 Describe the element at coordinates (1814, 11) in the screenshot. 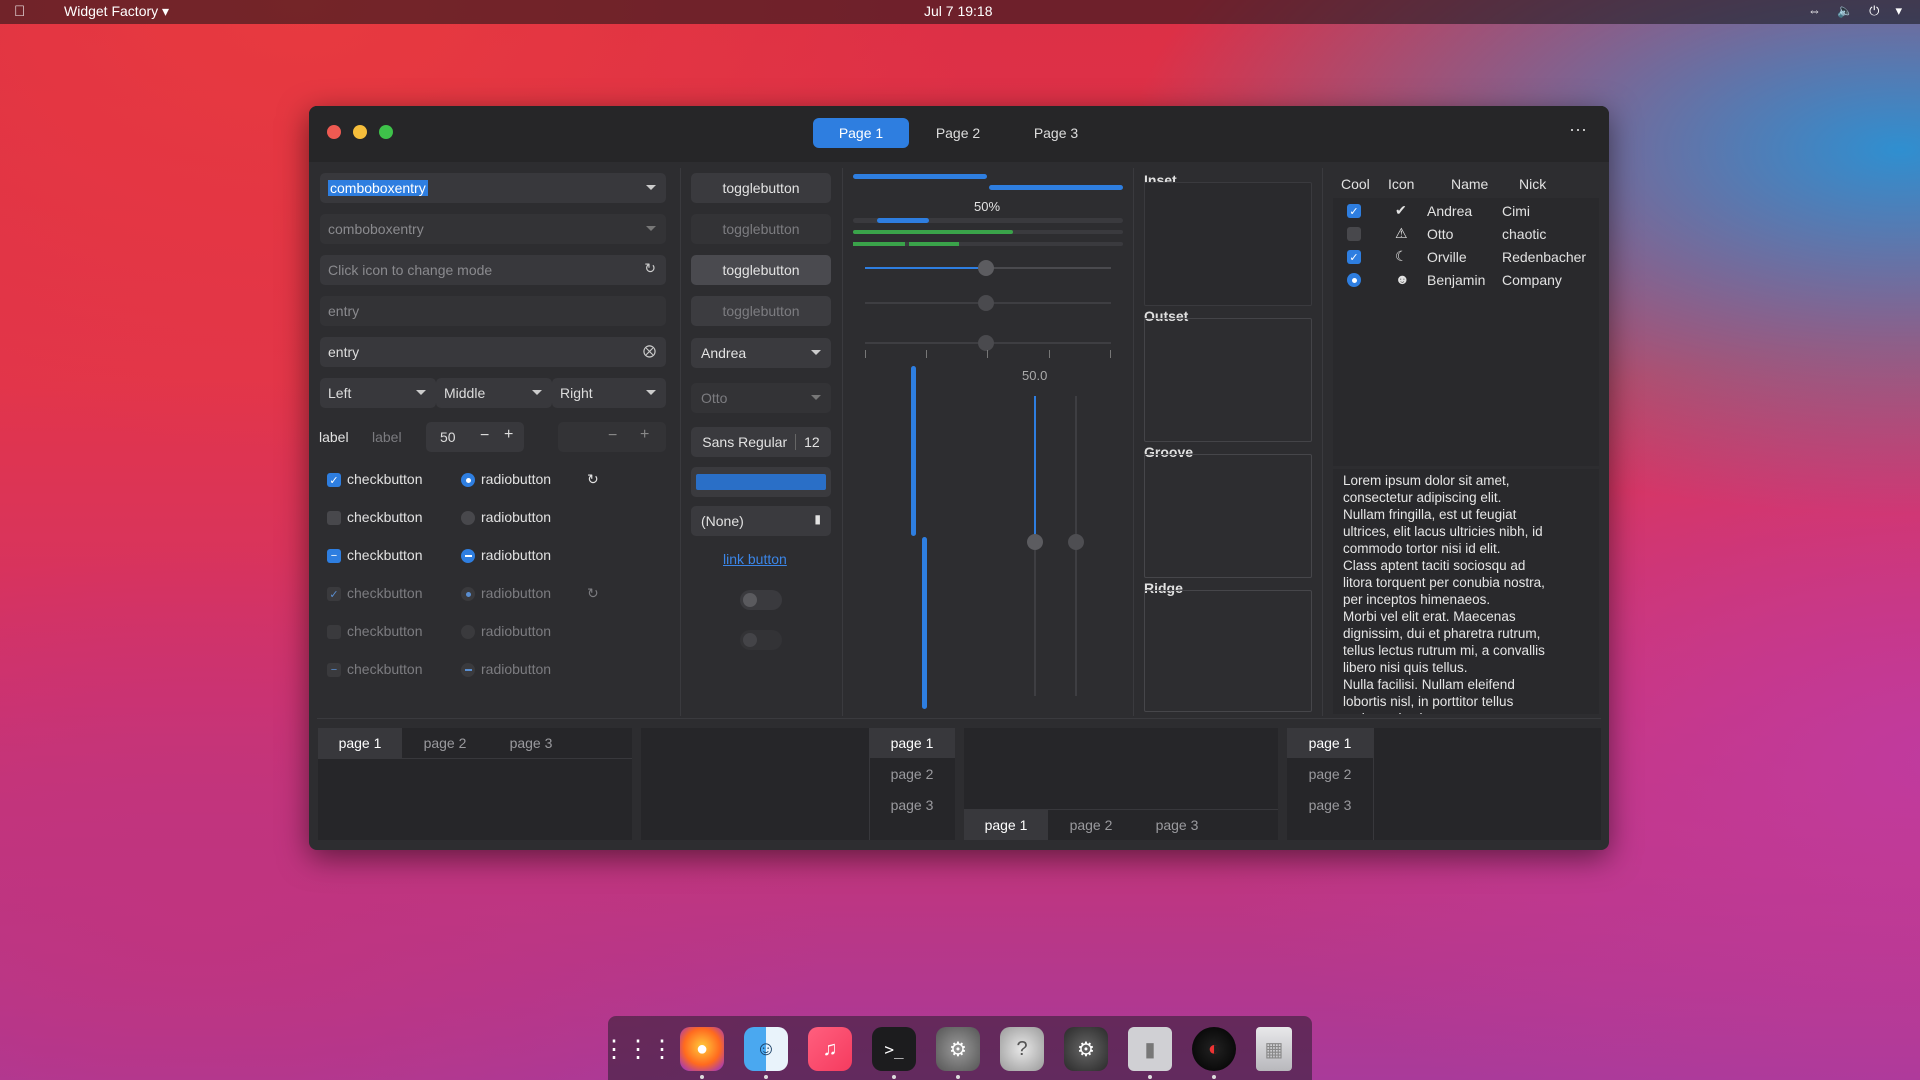

I see `network-icon: ⇔` at that location.